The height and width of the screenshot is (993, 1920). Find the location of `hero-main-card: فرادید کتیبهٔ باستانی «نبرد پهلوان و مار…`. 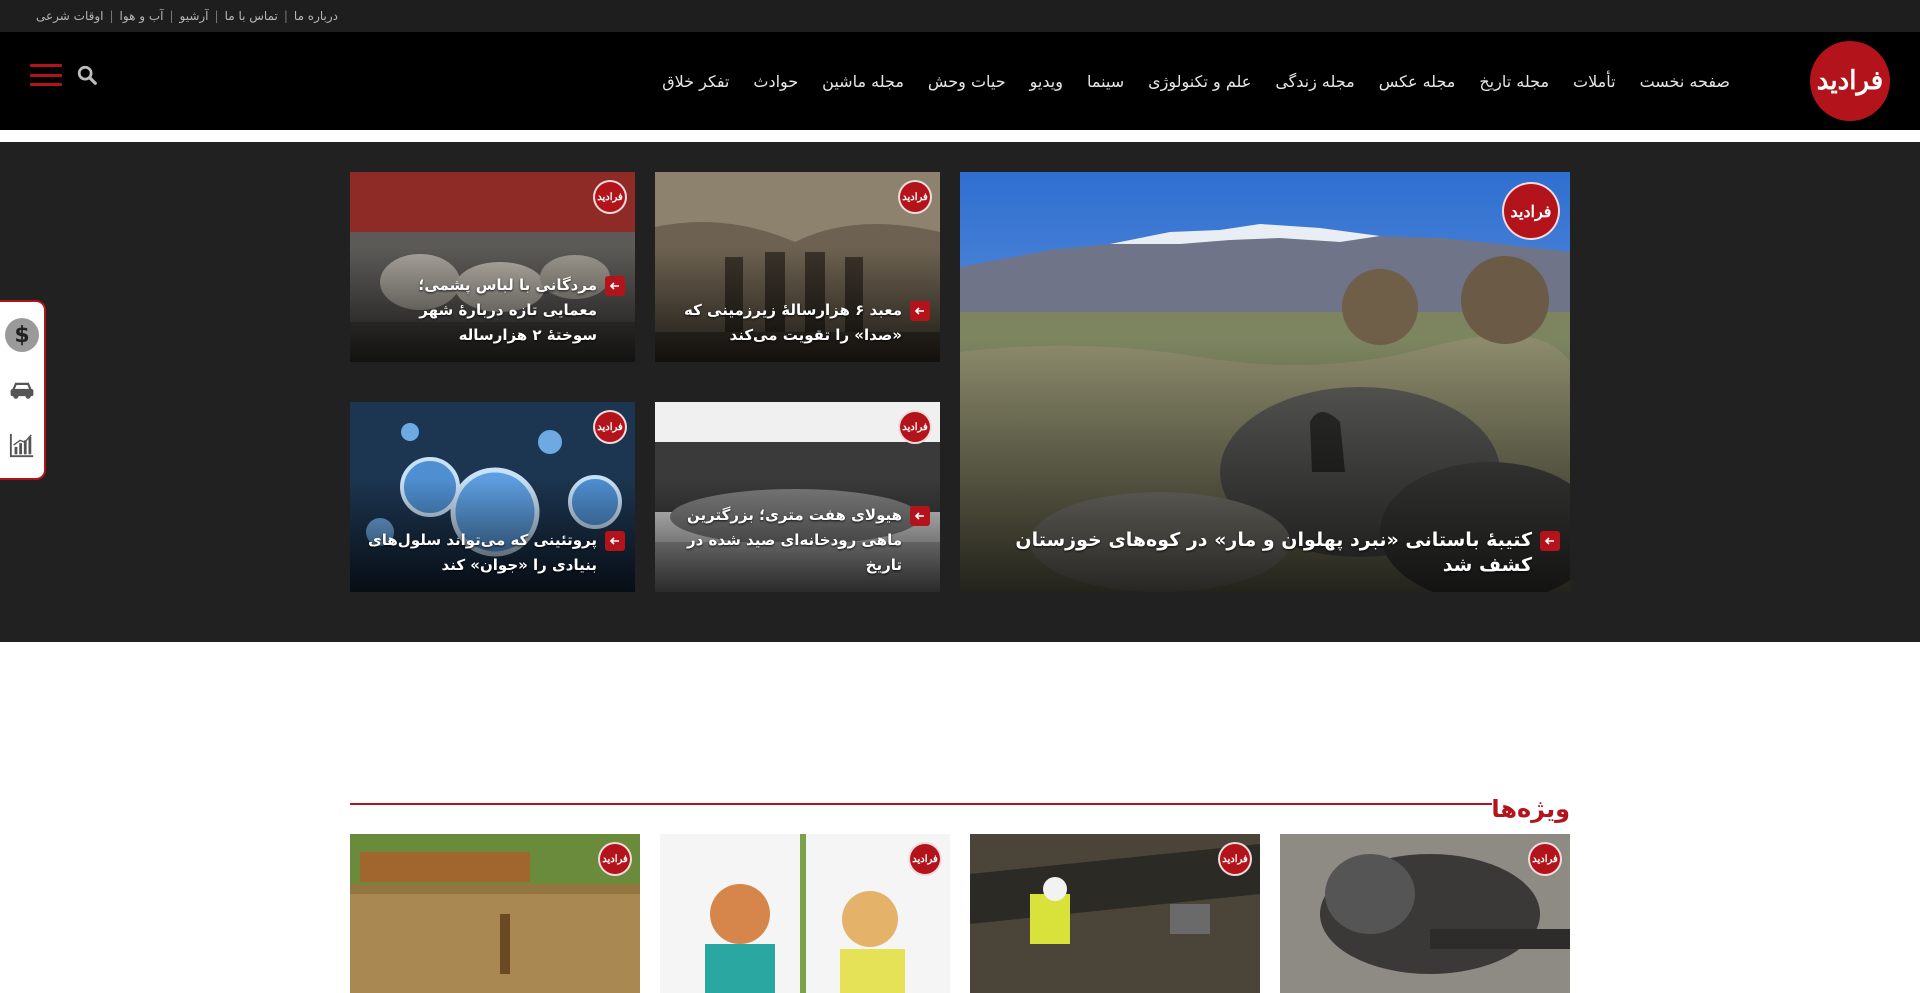

hero-main-card: فرادید کتیبهٔ باستانی «نبرد پهلوان و مار… is located at coordinates (1265, 382).